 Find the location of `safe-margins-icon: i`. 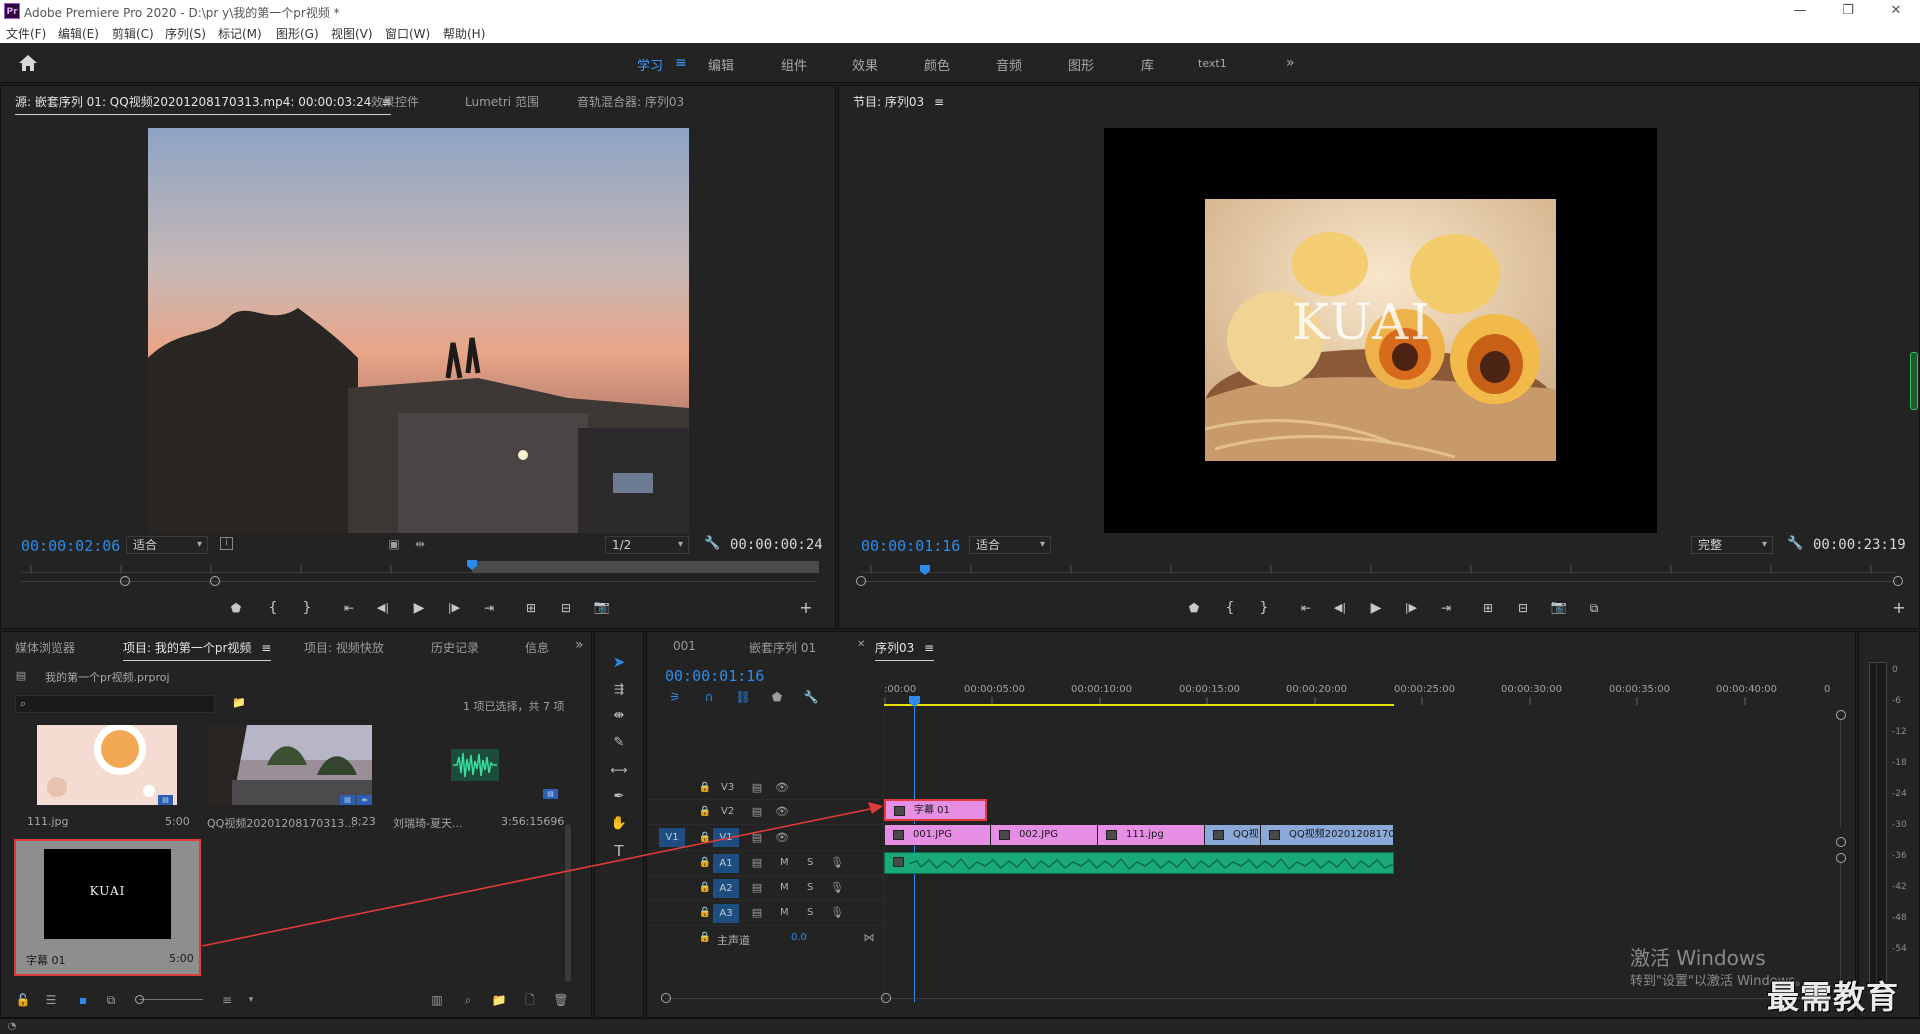

safe-margins-icon: i is located at coordinates (226, 543).